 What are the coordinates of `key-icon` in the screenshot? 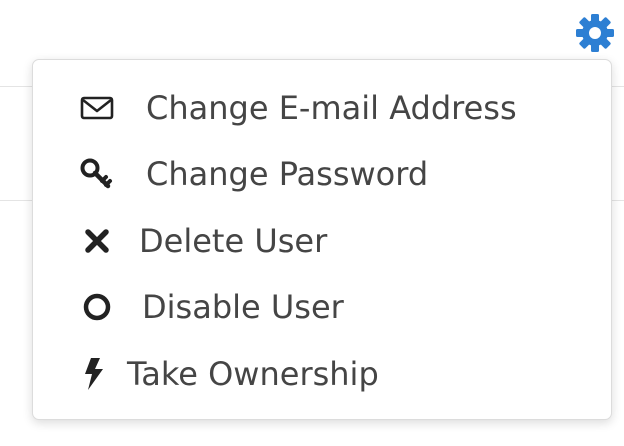 It's located at (97, 174).